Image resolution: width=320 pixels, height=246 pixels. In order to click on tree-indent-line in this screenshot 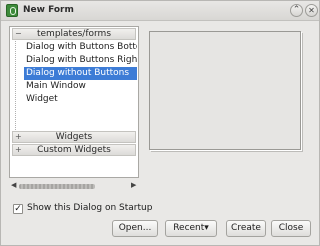, I will do `click(15, 85)`.